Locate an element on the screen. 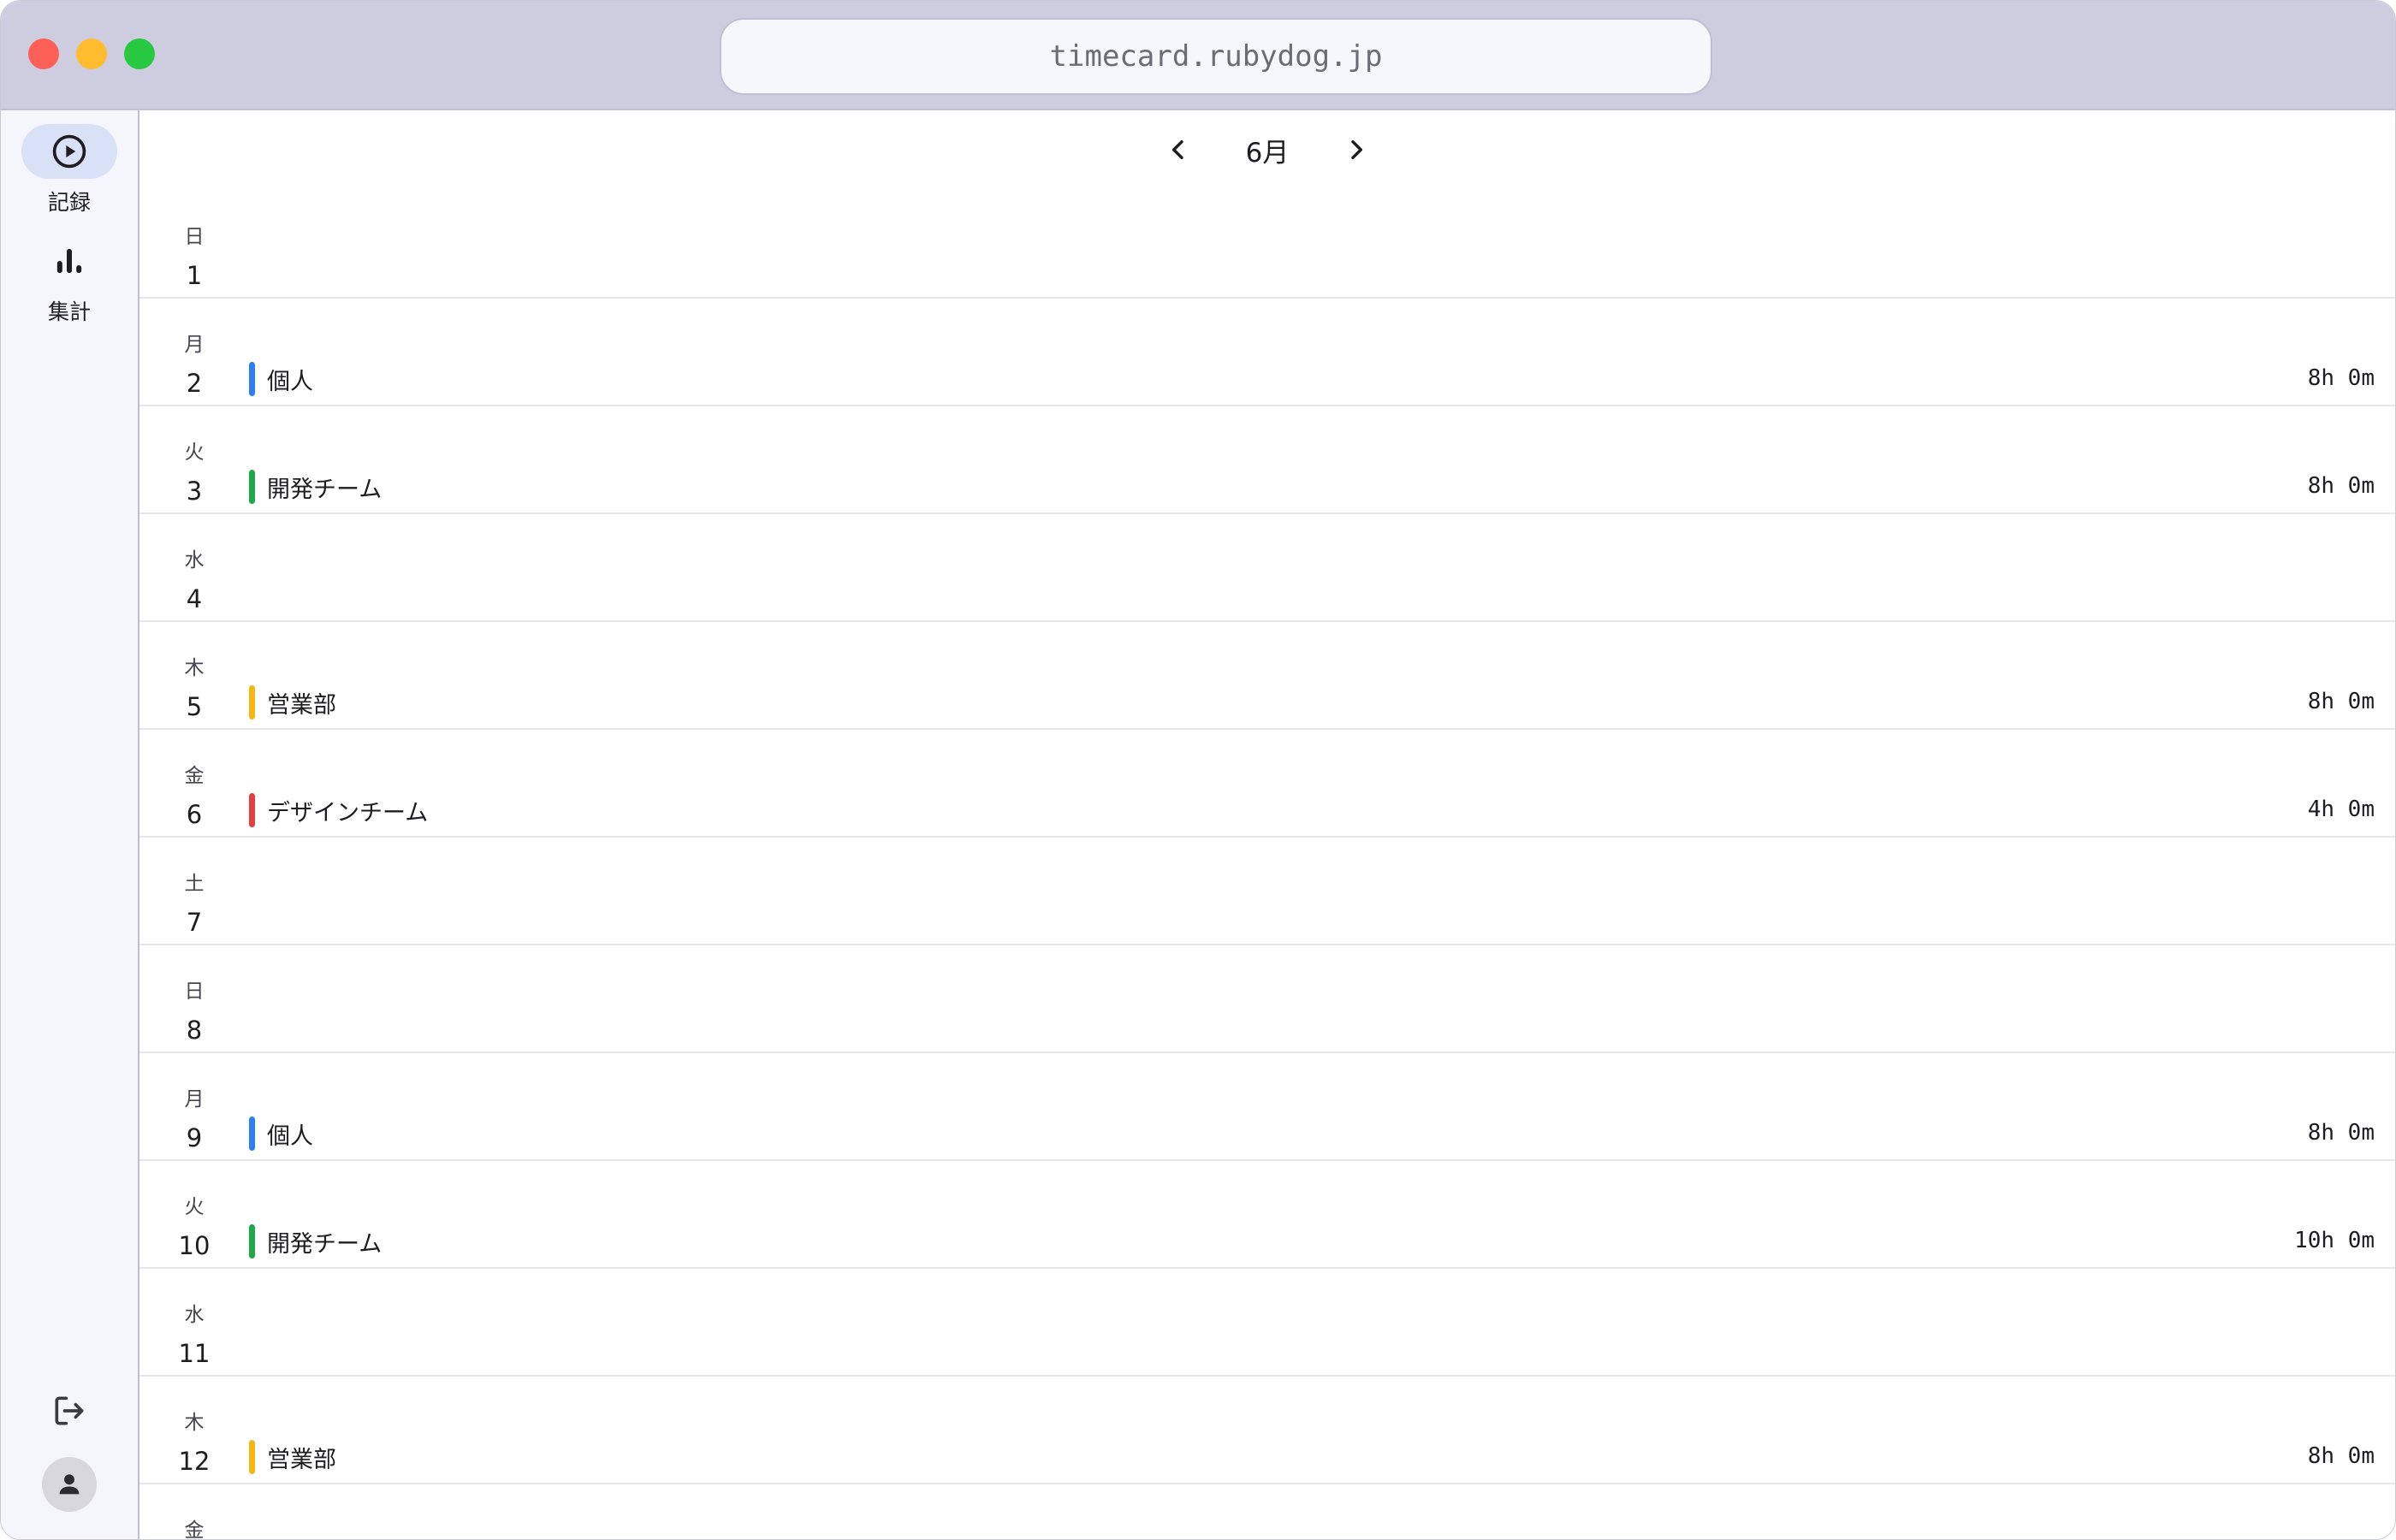 The width and height of the screenshot is (2396, 1540). day-row: 月 2 個人 8h 0m is located at coordinates (1267, 352).